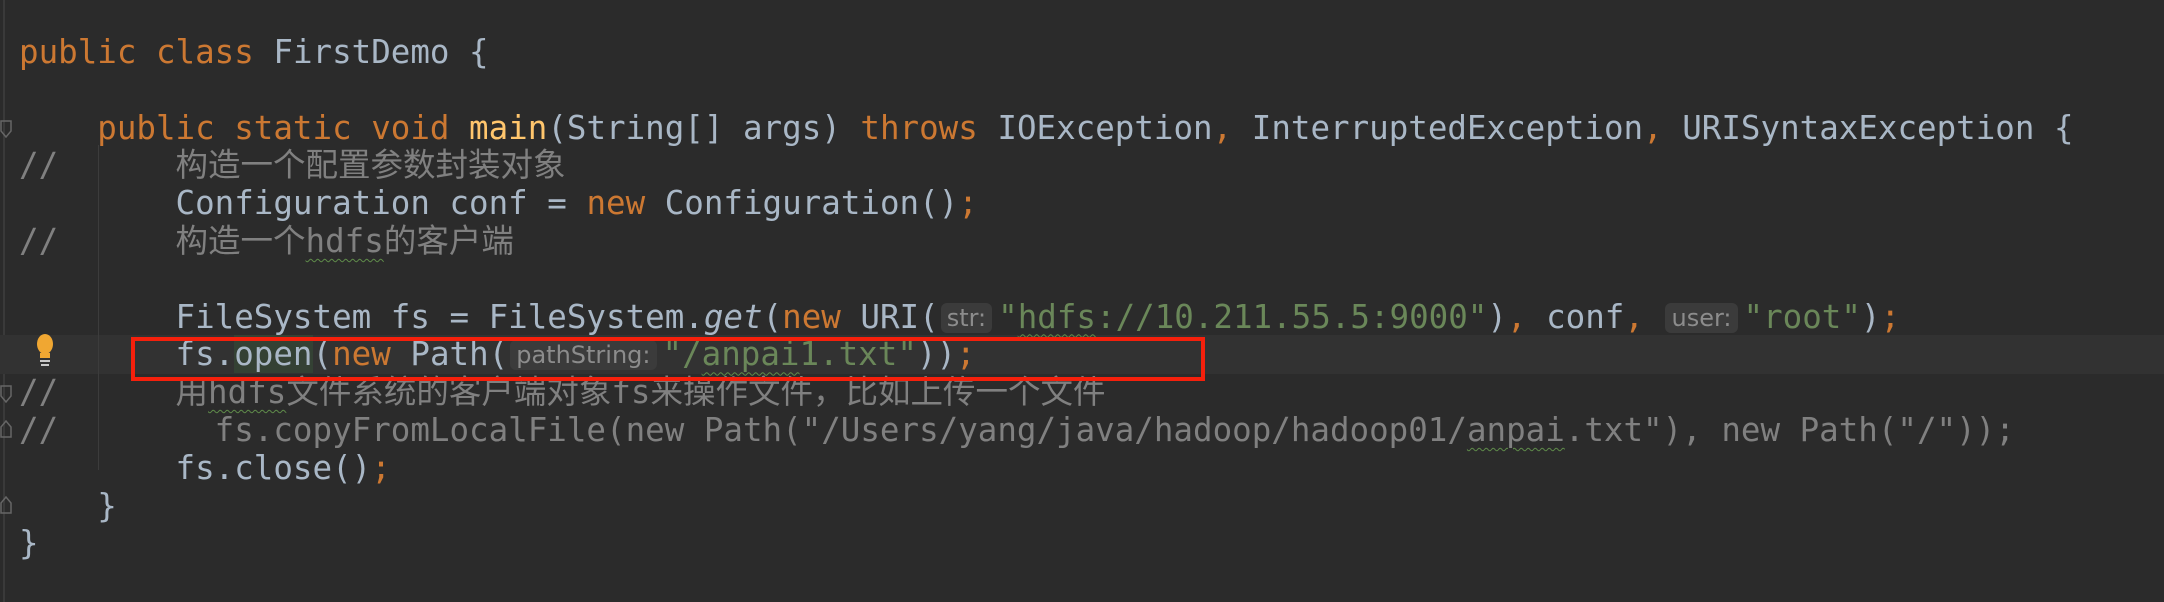 This screenshot has height=602, width=2164. Describe the element at coordinates (1701, 317) in the screenshot. I see `parameter-hint: user:` at that location.